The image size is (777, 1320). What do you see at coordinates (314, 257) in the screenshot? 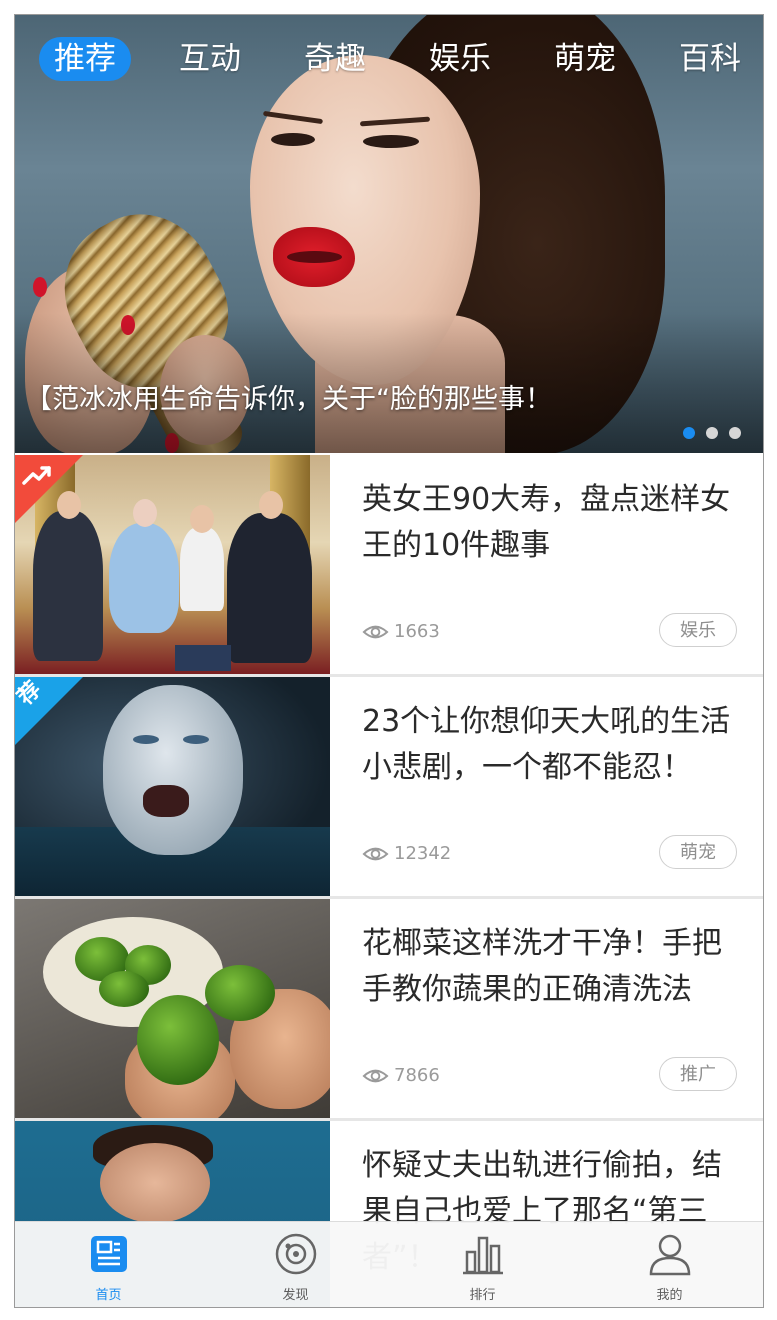
I see `hero-image-mouth` at bounding box center [314, 257].